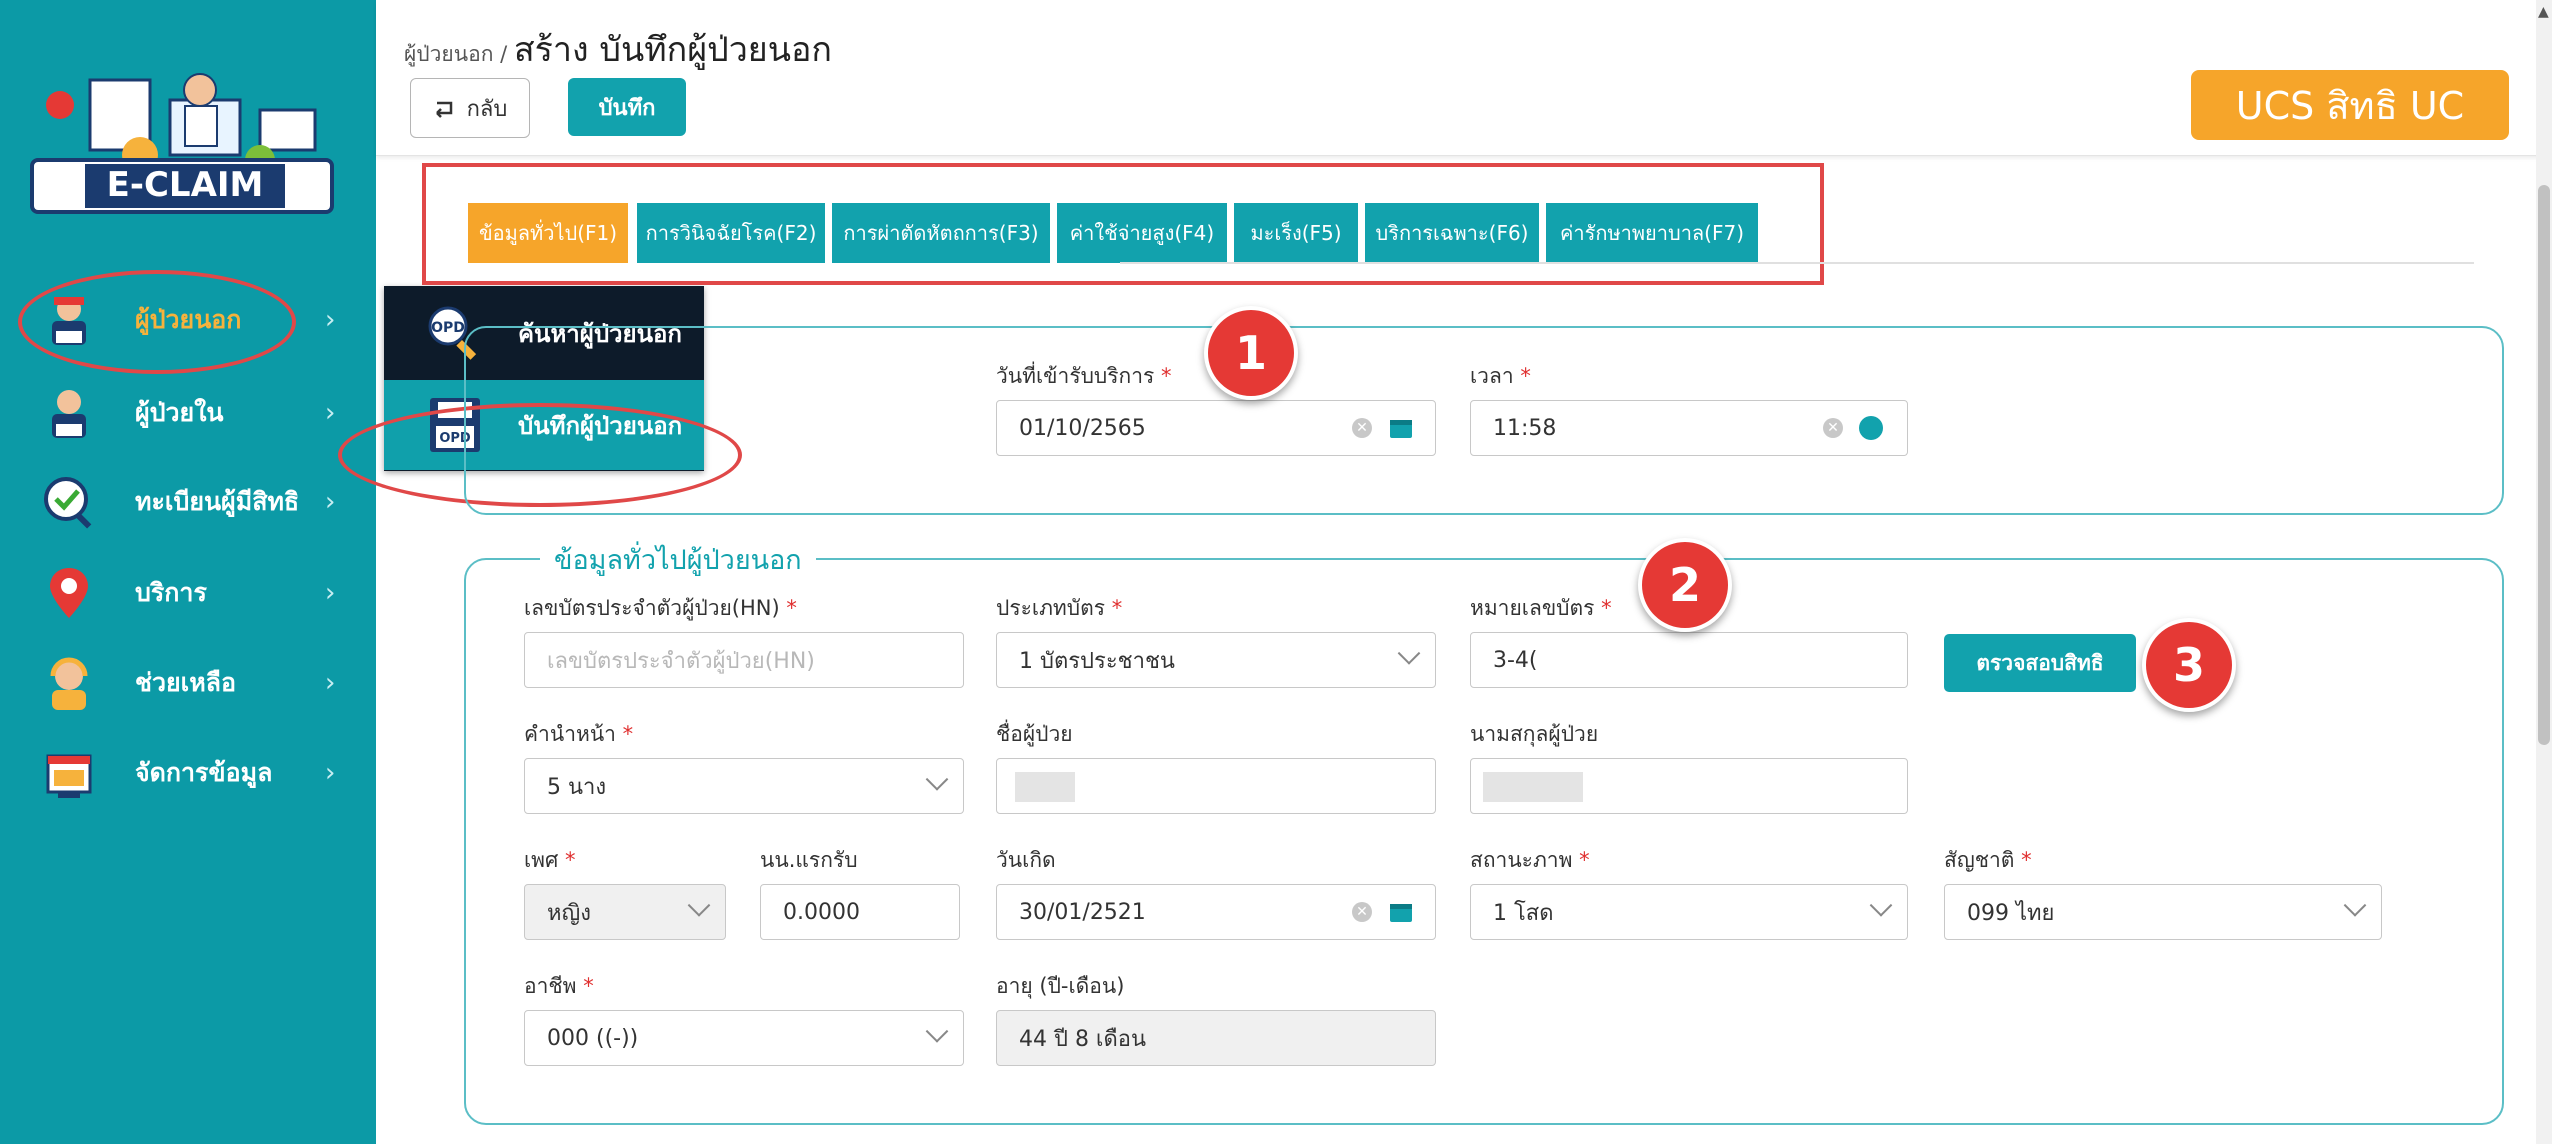  Describe the element at coordinates (548, 233) in the screenshot. I see `tab-general: ข้อมูลทั่วไป(F1)` at that location.